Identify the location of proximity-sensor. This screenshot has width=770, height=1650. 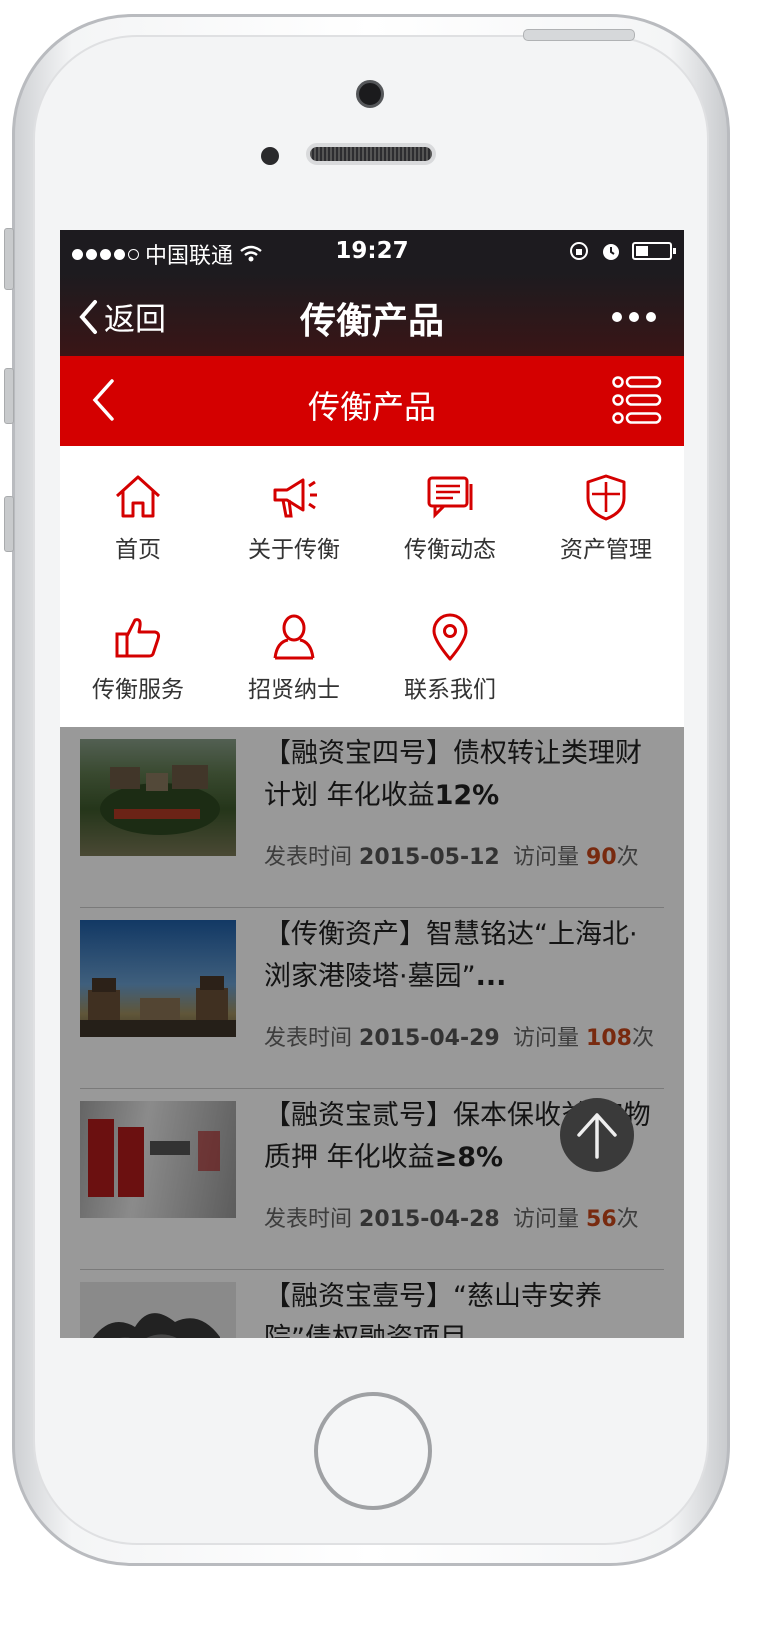
(270, 156).